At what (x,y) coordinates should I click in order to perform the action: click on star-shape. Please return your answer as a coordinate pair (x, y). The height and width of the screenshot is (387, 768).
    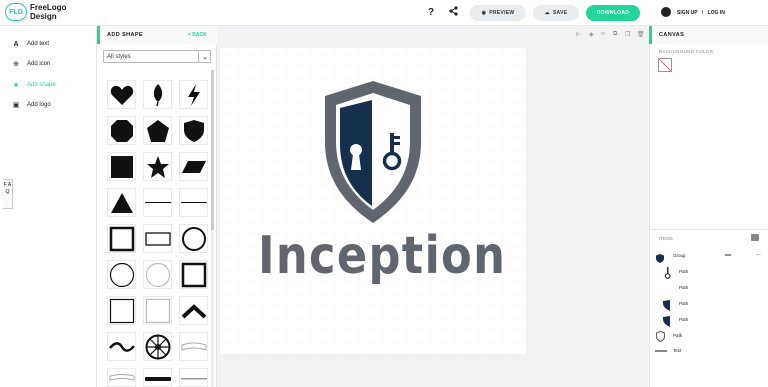
    Looking at the image, I should click on (157, 166).